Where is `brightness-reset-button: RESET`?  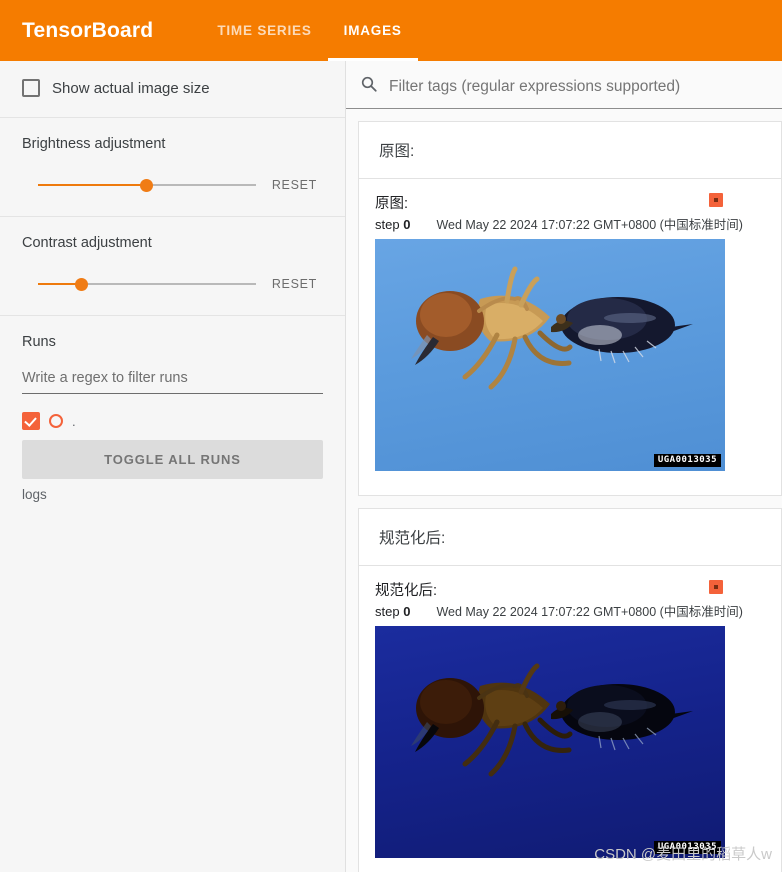
brightness-reset-button: RESET is located at coordinates (294, 185).